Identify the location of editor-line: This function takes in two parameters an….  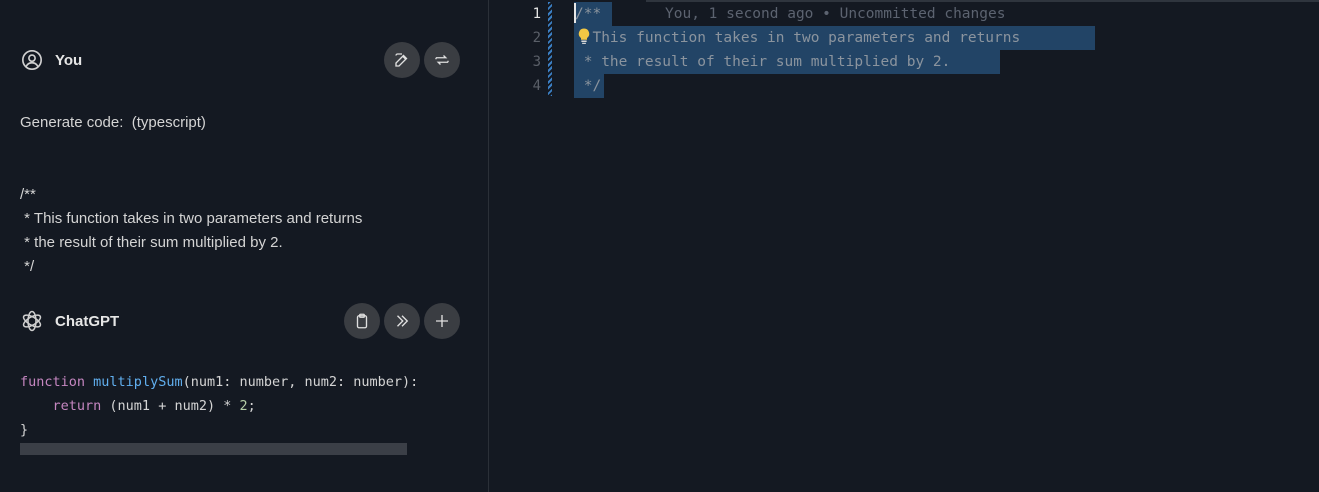
(797, 38).